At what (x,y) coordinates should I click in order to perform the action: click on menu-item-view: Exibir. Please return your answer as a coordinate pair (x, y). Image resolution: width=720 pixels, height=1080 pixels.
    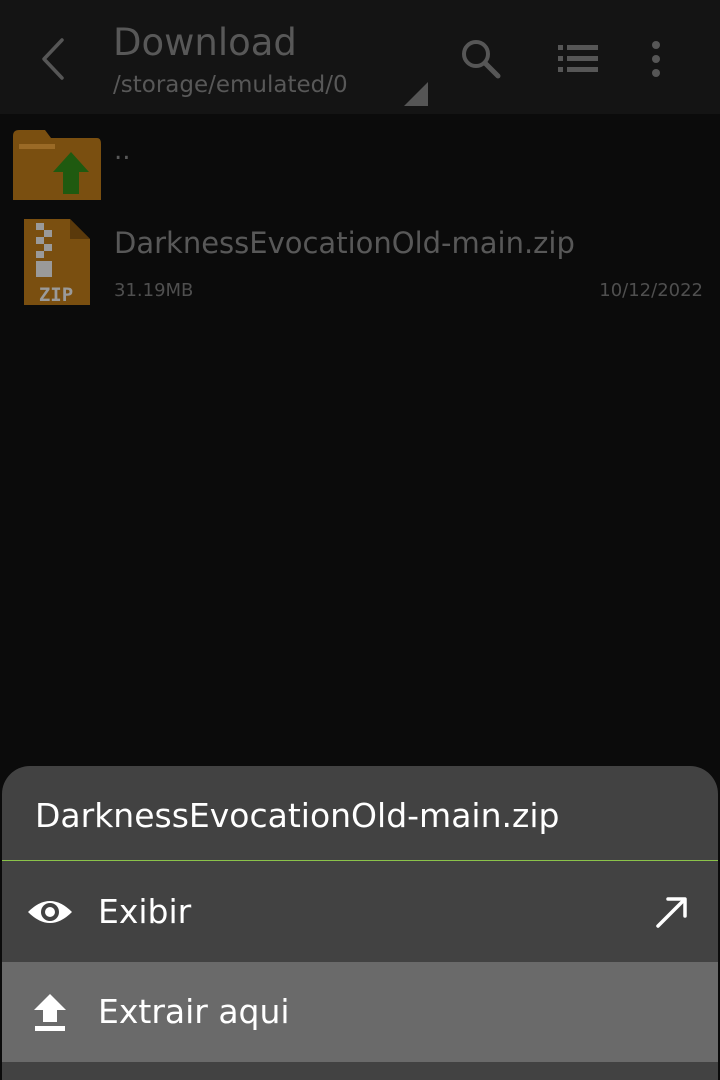
    Looking at the image, I should click on (360, 912).